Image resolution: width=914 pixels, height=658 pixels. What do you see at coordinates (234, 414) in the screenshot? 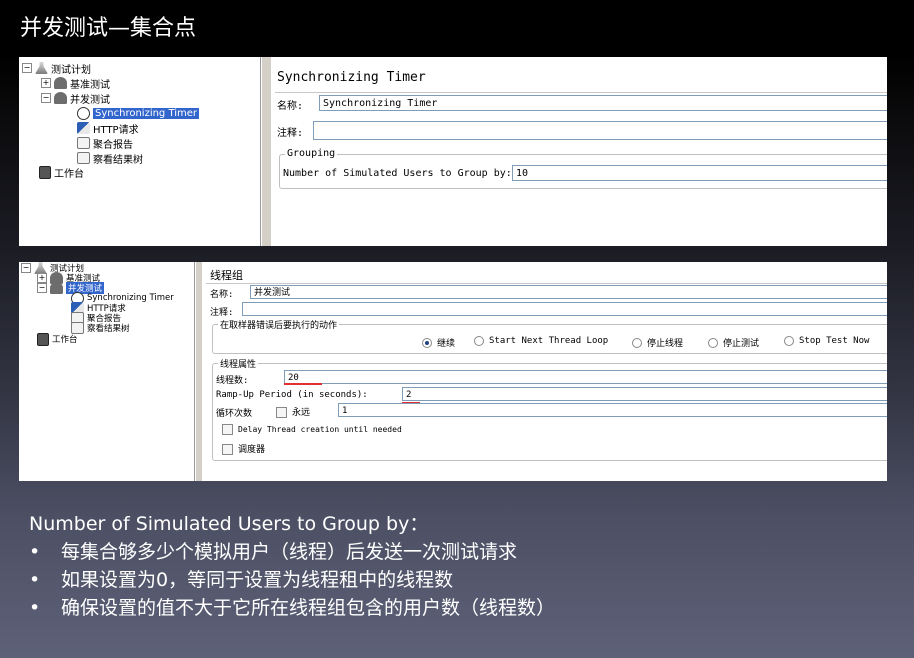
I see `loop-label: 循环次数` at bounding box center [234, 414].